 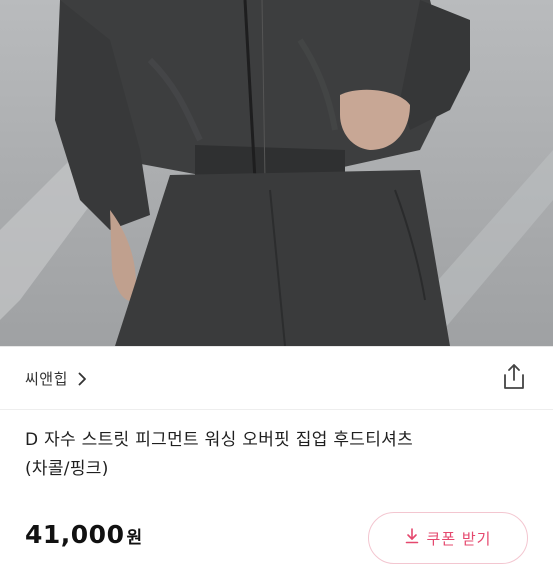 I want to click on share-button, so click(x=514, y=377).